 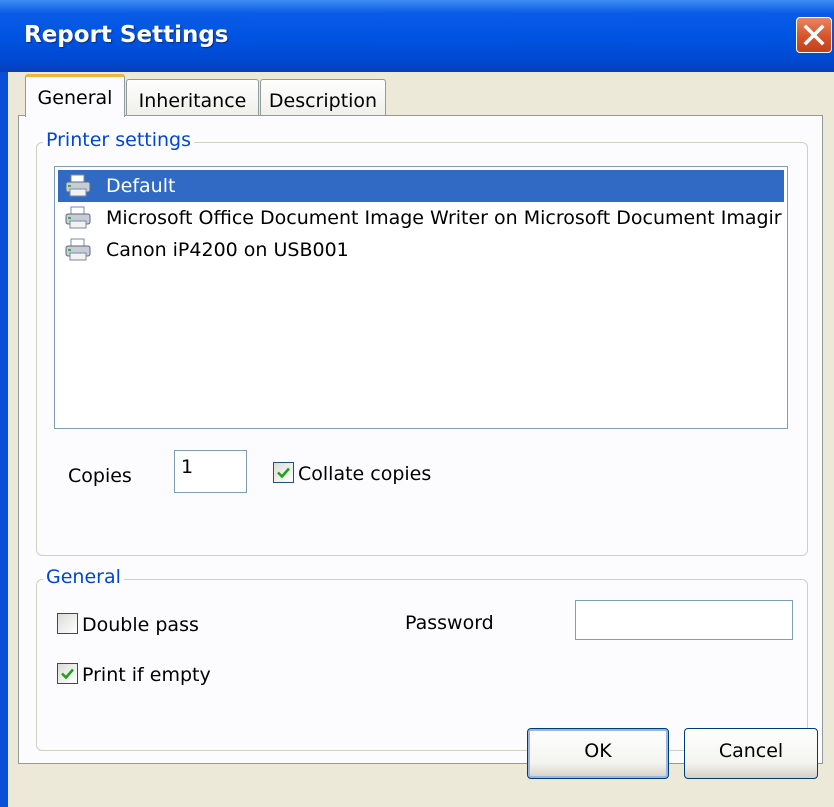 What do you see at coordinates (146, 675) in the screenshot?
I see `print-if-empty-label: Print if empty` at bounding box center [146, 675].